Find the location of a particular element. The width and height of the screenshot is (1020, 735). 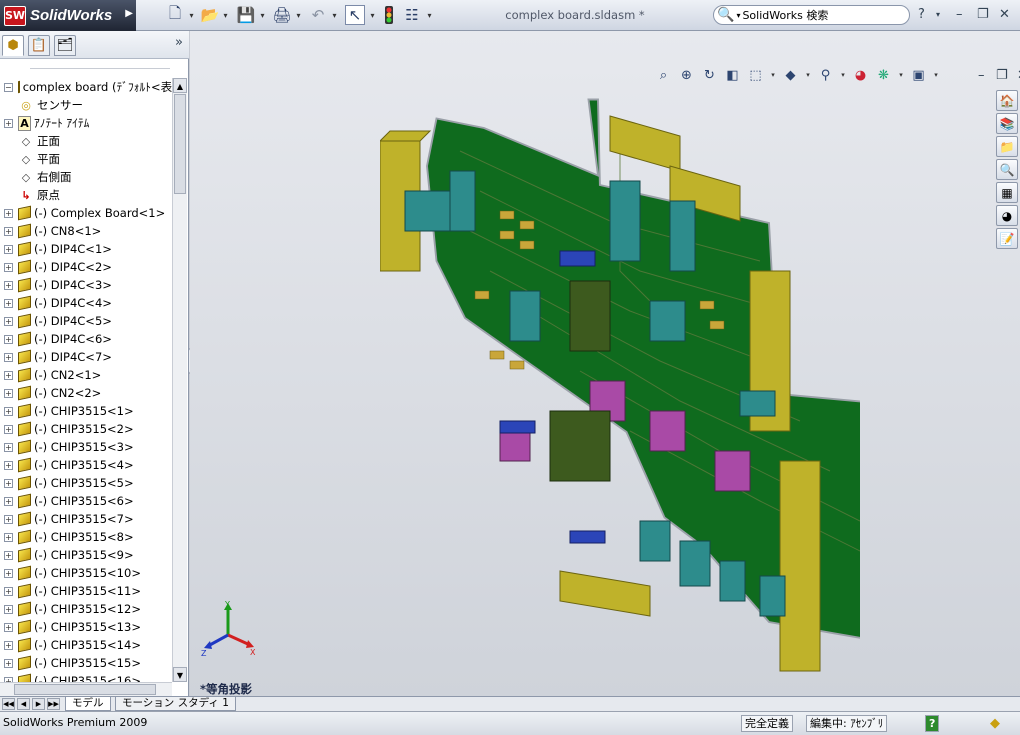

new-document-icon: 🗋 is located at coordinates (175, 14).